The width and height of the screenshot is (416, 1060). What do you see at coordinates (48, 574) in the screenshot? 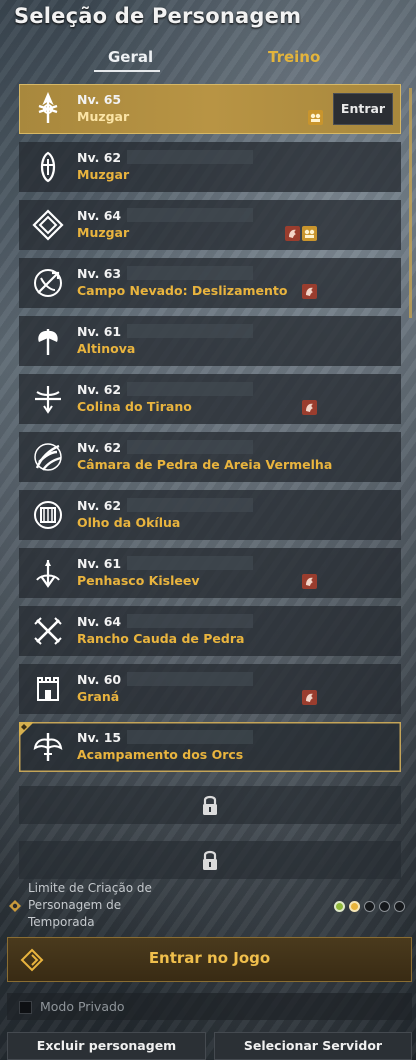
I see `arrow-class-icon` at bounding box center [48, 574].